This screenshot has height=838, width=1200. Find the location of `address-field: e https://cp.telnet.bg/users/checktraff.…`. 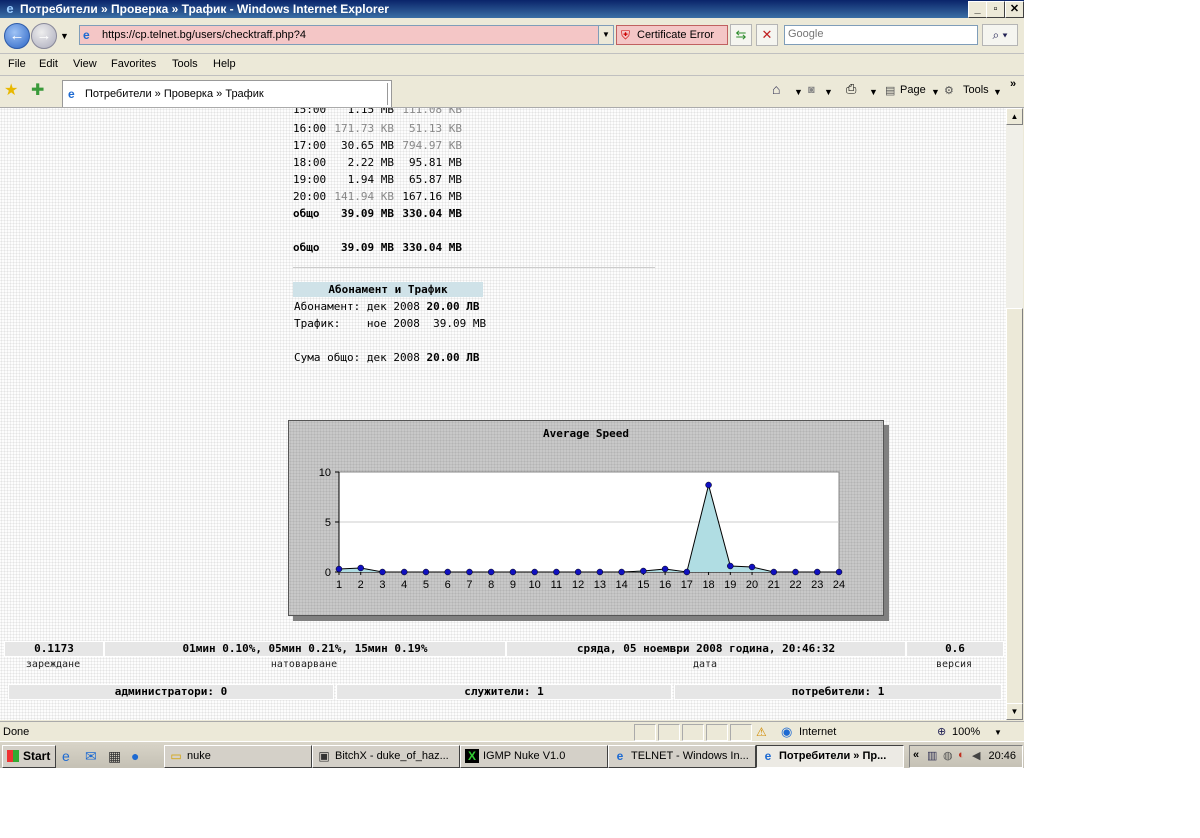

address-field: e https://cp.telnet.bg/users/checktraff.… is located at coordinates (346, 35).